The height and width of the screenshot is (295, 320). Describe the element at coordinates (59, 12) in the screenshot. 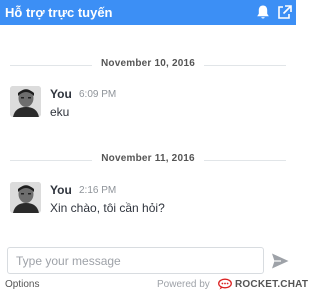

I see `header-title: Hỗ trợ trực tuyến` at that location.